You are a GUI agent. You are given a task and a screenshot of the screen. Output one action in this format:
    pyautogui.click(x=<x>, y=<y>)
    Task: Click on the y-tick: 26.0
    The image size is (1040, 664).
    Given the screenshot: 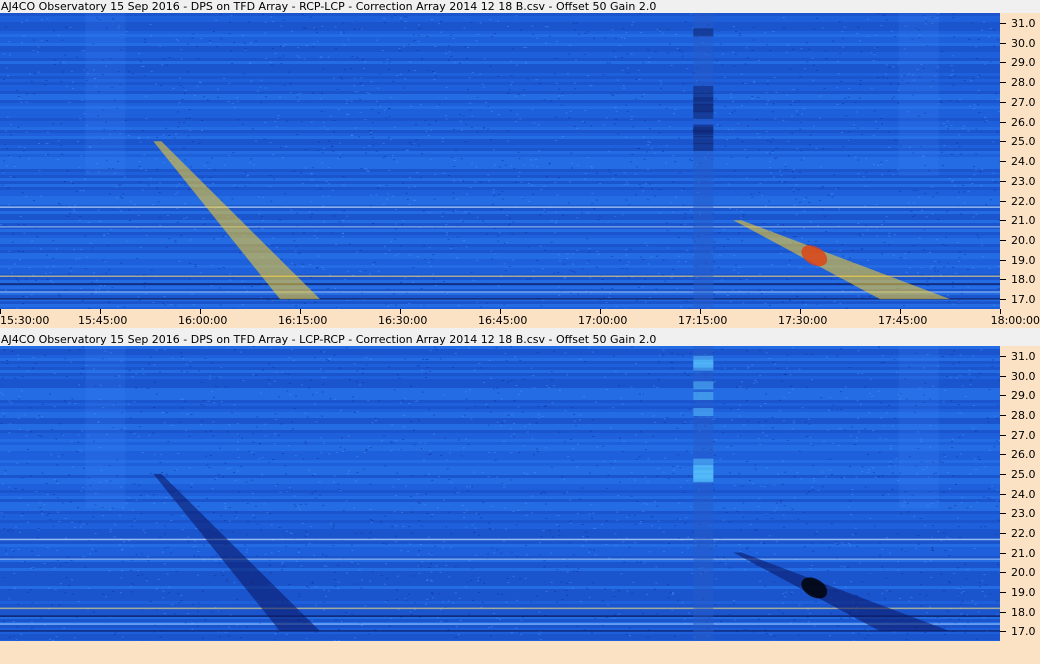 What is the action you would take?
    pyautogui.click(x=1020, y=455)
    